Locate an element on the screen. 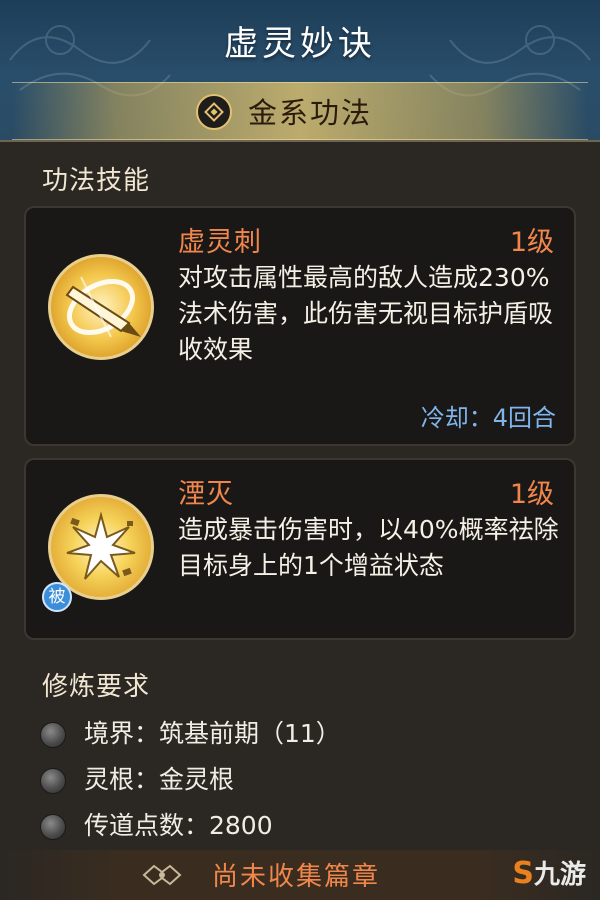 This screenshot has width=600, height=900. watermark-symbol: S is located at coordinates (523, 873).